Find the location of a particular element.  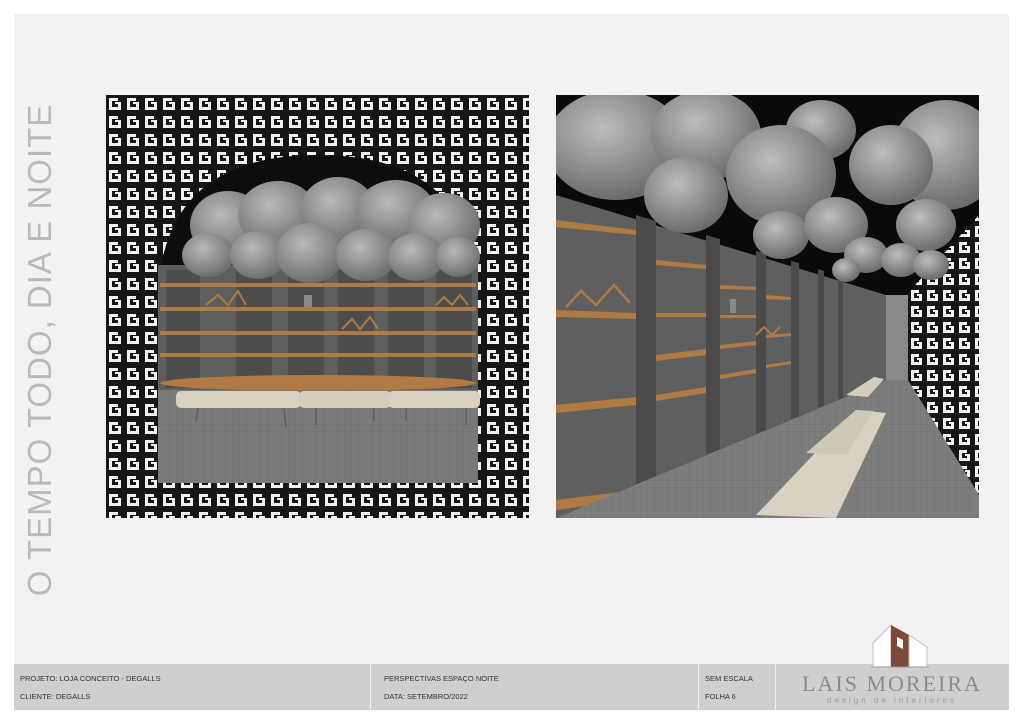

logo-name: LAIS MOREIRA is located at coordinates (892, 683).